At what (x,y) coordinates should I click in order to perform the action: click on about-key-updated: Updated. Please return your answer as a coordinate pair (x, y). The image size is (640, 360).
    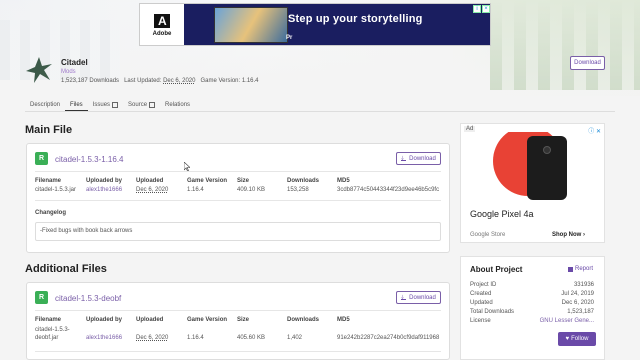
    Looking at the image, I should click on (481, 303).